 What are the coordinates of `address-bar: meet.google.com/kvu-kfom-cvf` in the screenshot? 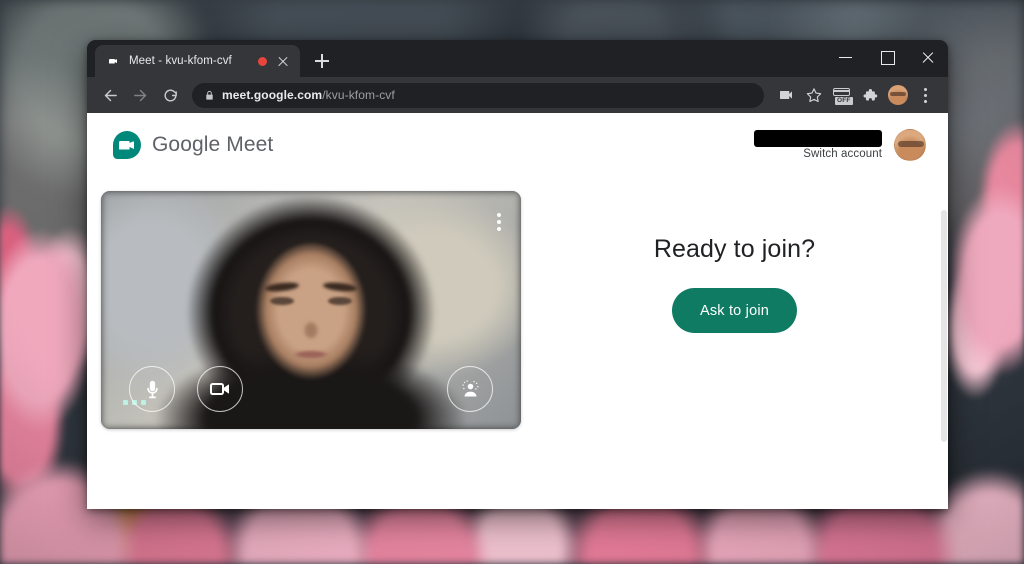 It's located at (478, 95).